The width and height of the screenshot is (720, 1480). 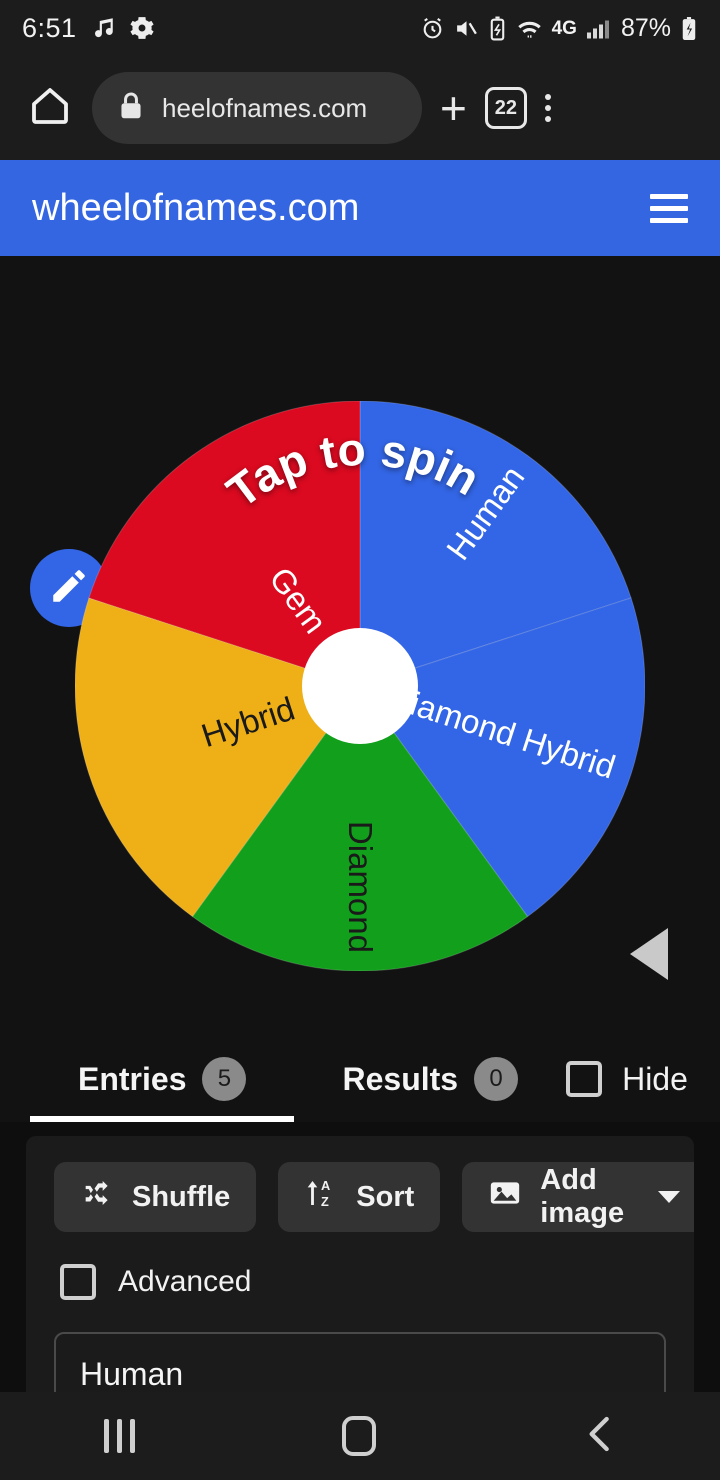 What do you see at coordinates (181, 1196) in the screenshot?
I see `shuffle-label: Shuffle` at bounding box center [181, 1196].